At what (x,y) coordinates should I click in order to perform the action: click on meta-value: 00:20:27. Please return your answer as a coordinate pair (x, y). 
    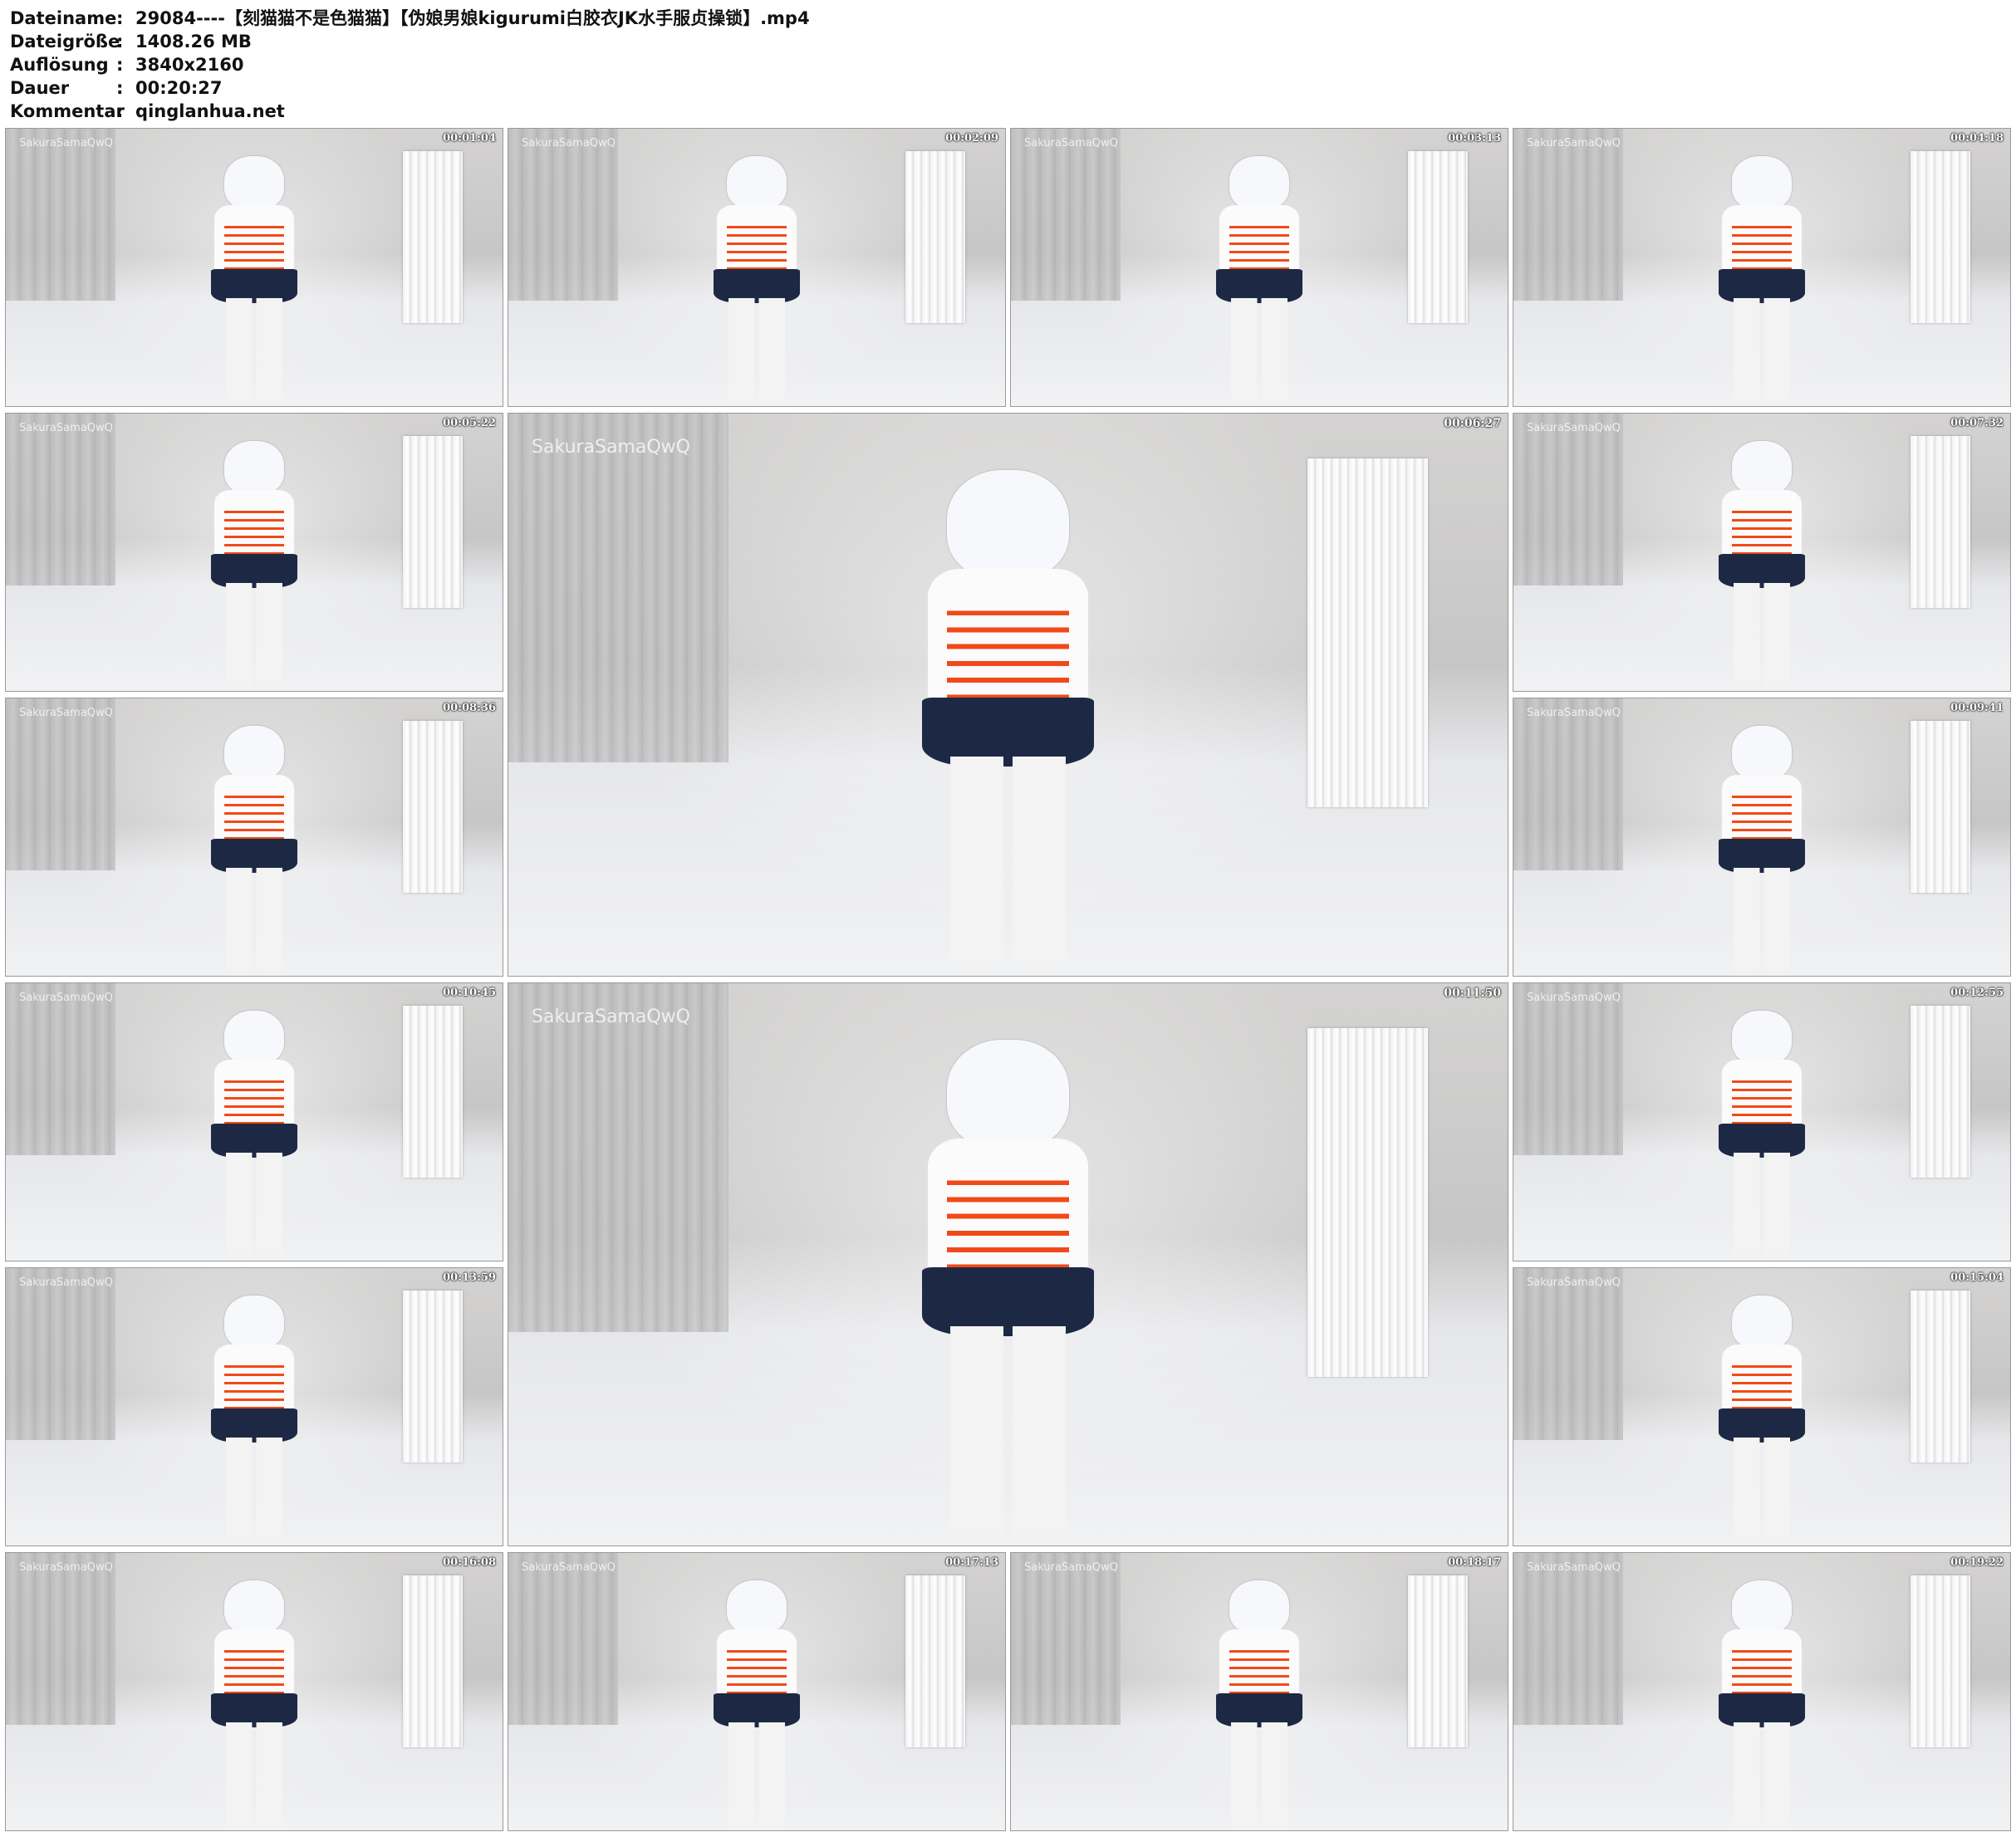
    Looking at the image, I should click on (179, 88).